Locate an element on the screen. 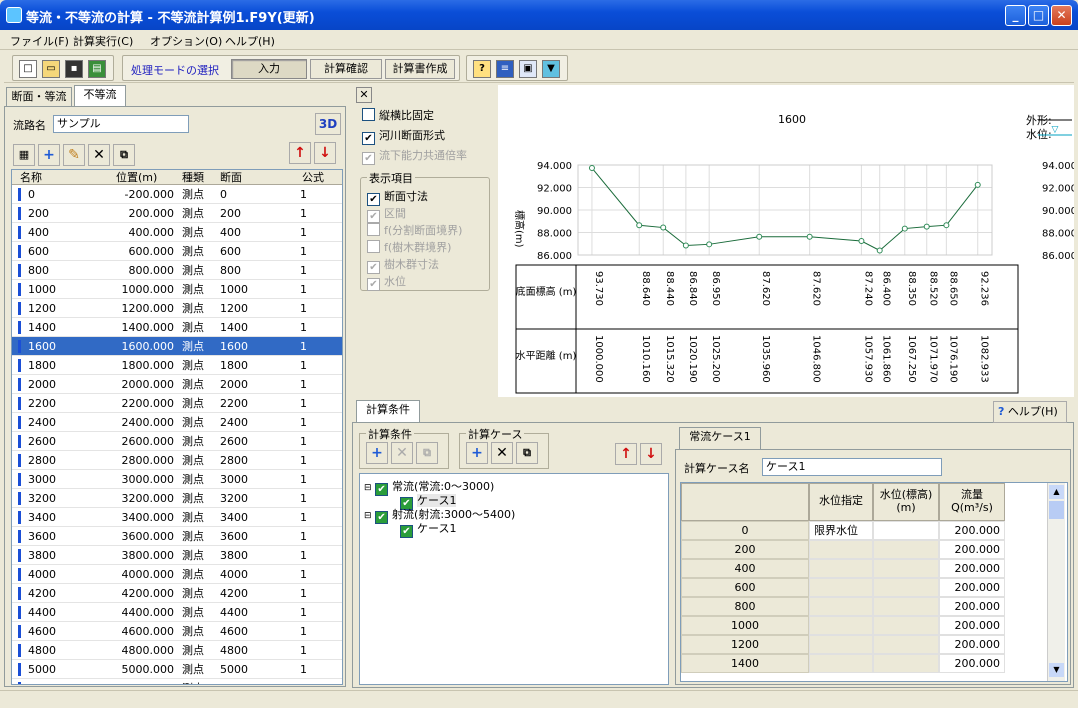  flow-row: 1200 200.000 is located at coordinates (843, 644).